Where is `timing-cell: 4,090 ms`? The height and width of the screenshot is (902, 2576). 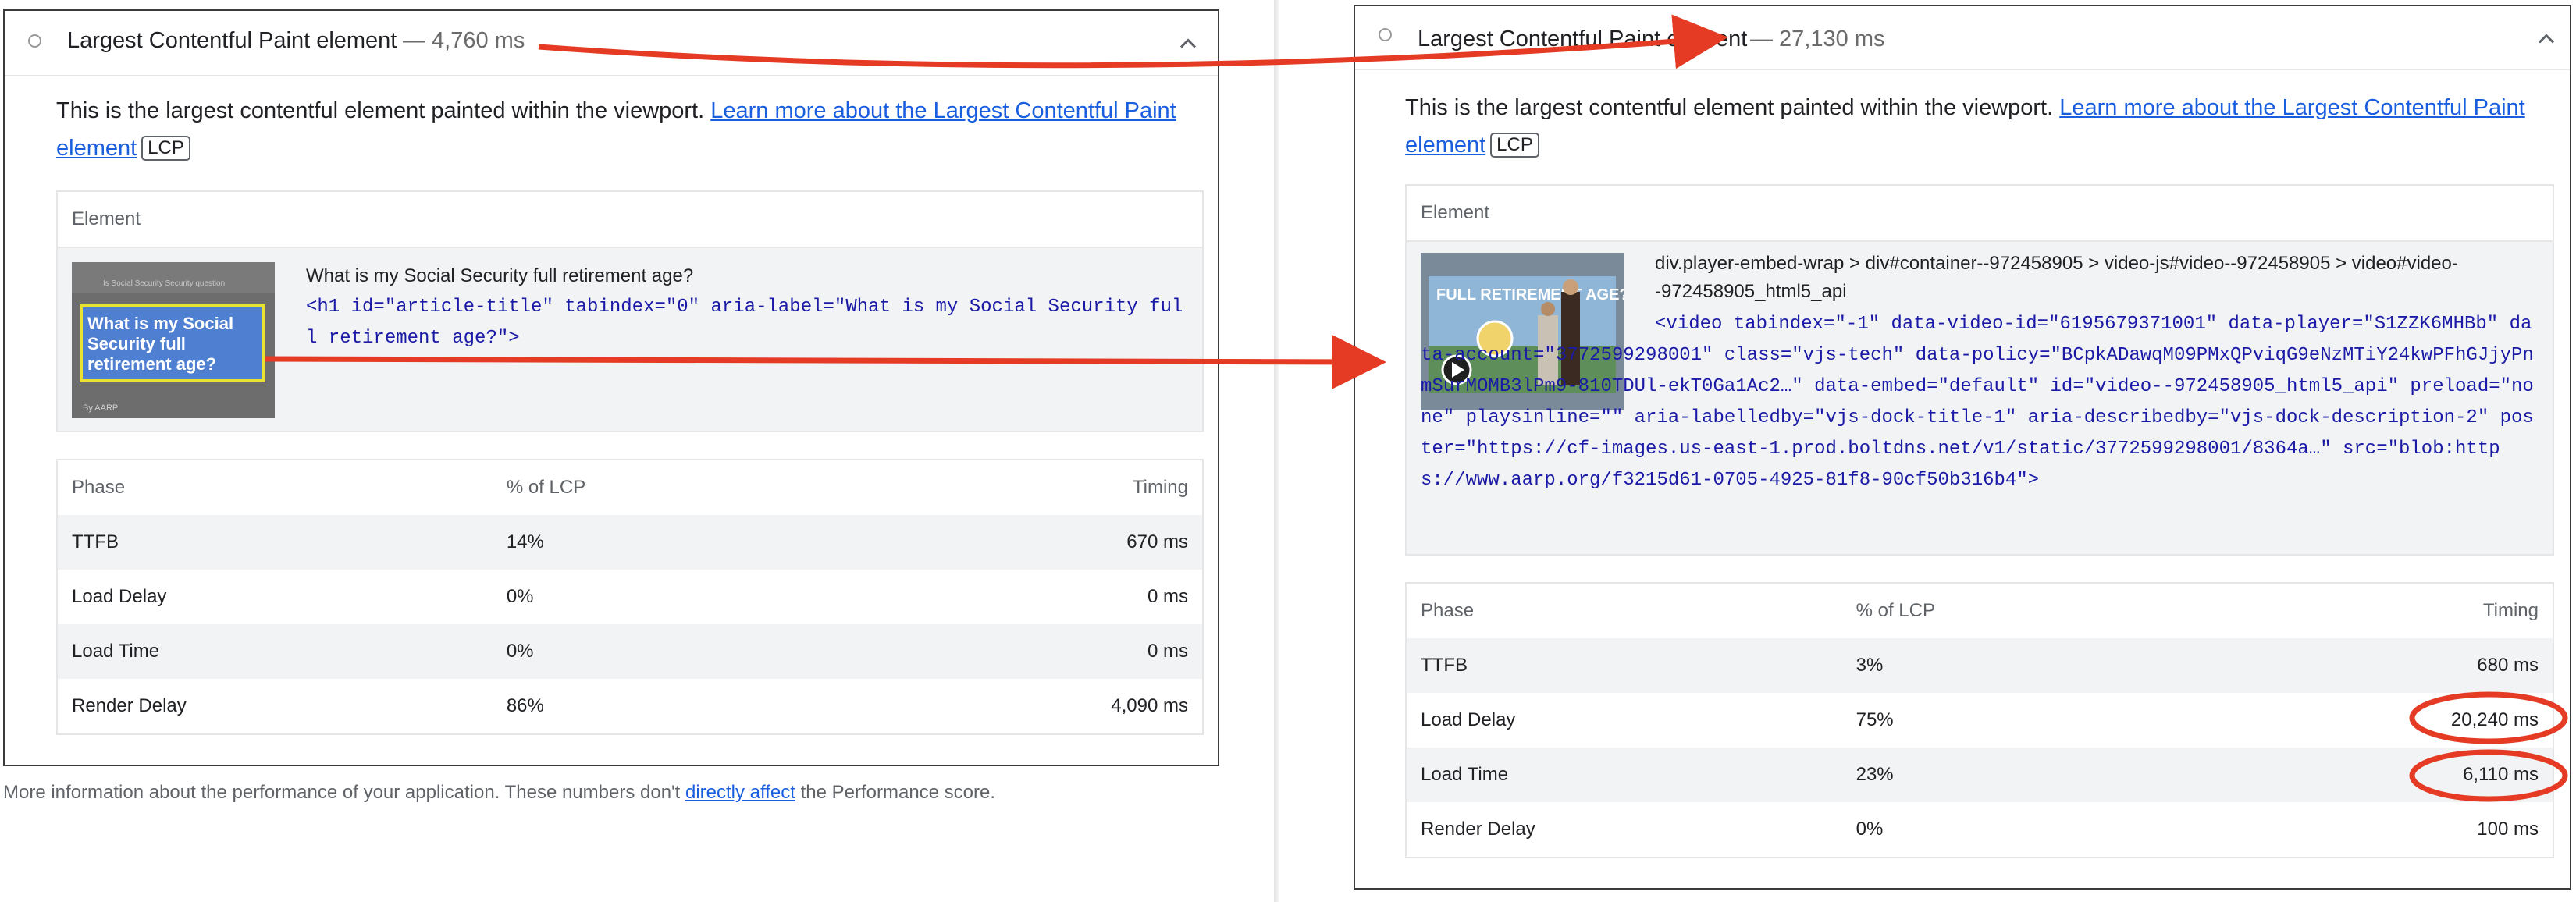 timing-cell: 4,090 ms is located at coordinates (1149, 705).